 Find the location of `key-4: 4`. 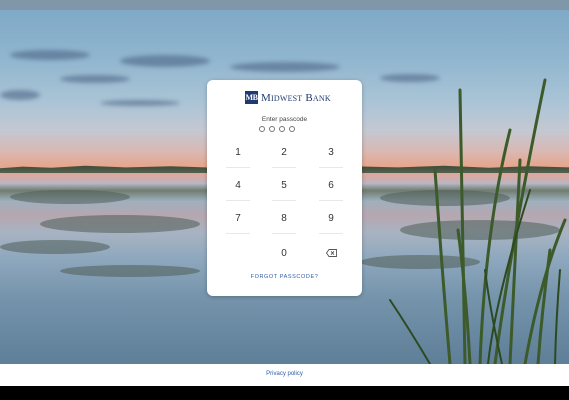

key-4: 4 is located at coordinates (238, 186).